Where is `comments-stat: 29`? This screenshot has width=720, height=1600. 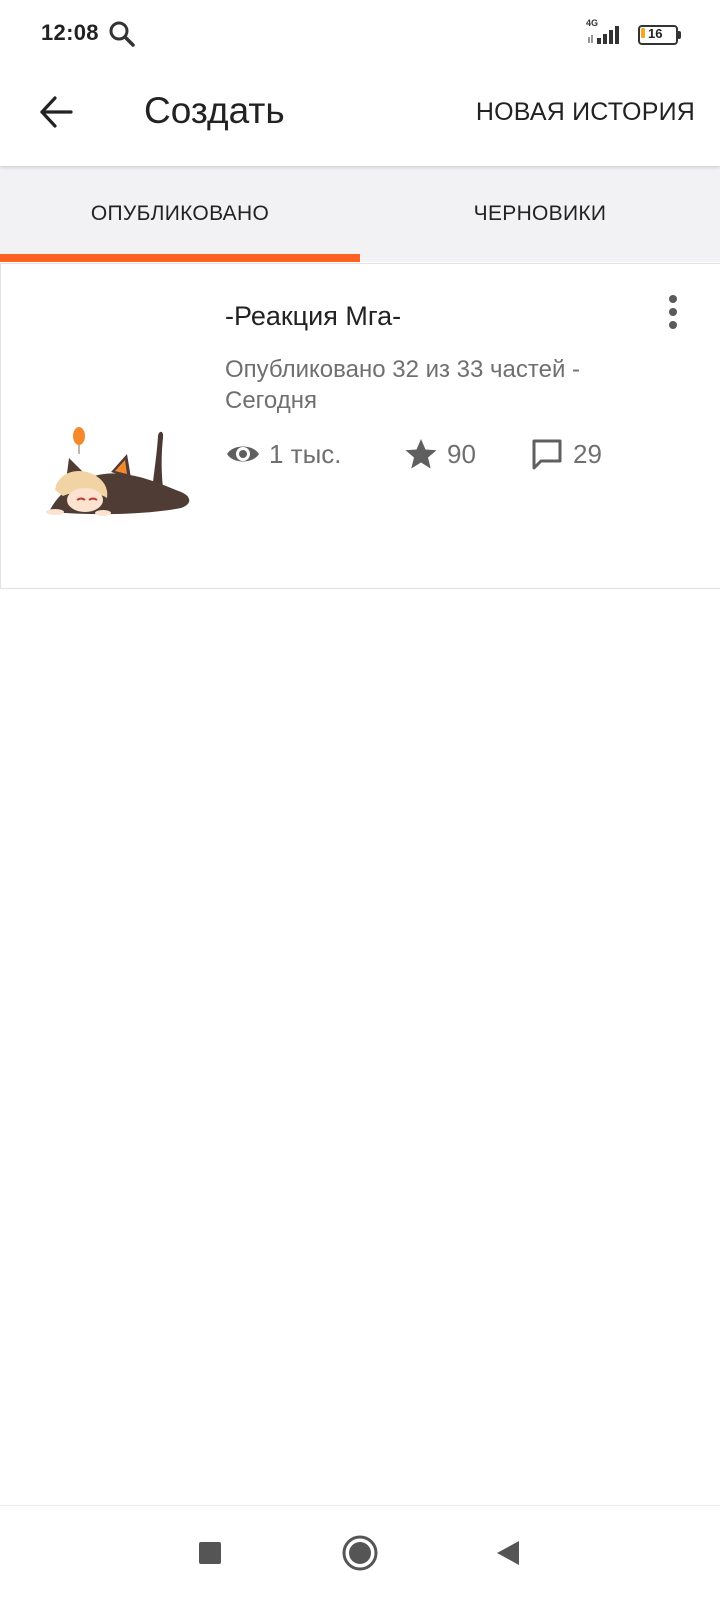
comments-stat: 29 is located at coordinates (565, 454).